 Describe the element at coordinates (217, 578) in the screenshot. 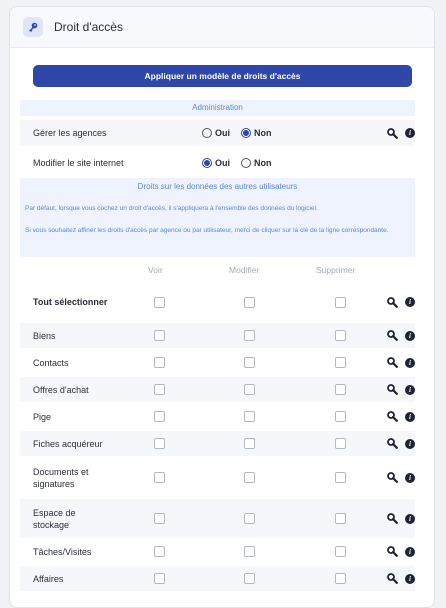

I see `rights-row: Affaires i` at that location.